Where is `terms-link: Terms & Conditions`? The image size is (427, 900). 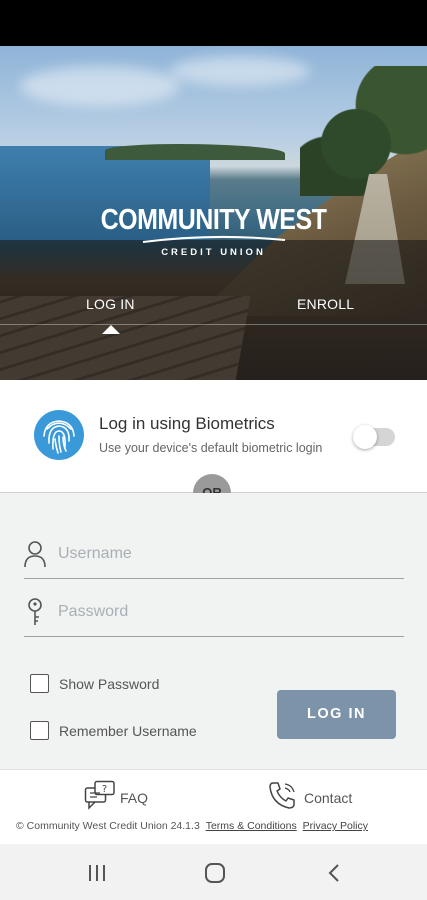
terms-link: Terms & Conditions is located at coordinates (251, 826).